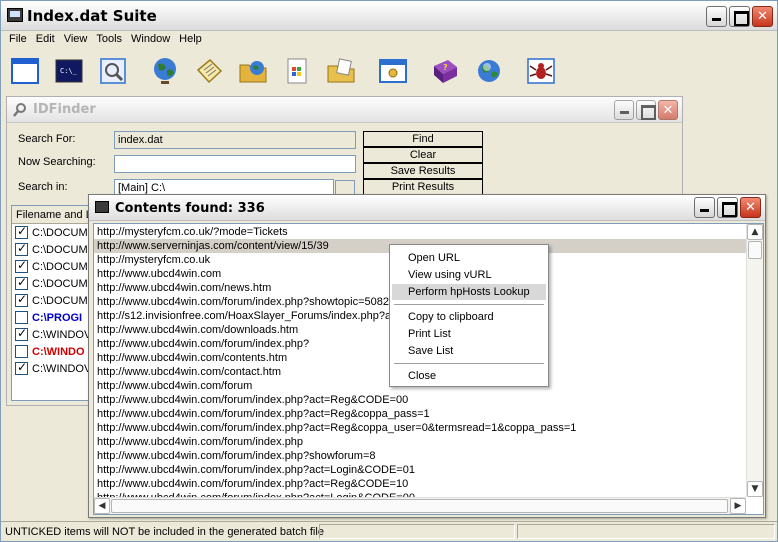  What do you see at coordinates (344, 110) in the screenshot?
I see `idfinder-titlebar: IDFinder ✕` at bounding box center [344, 110].